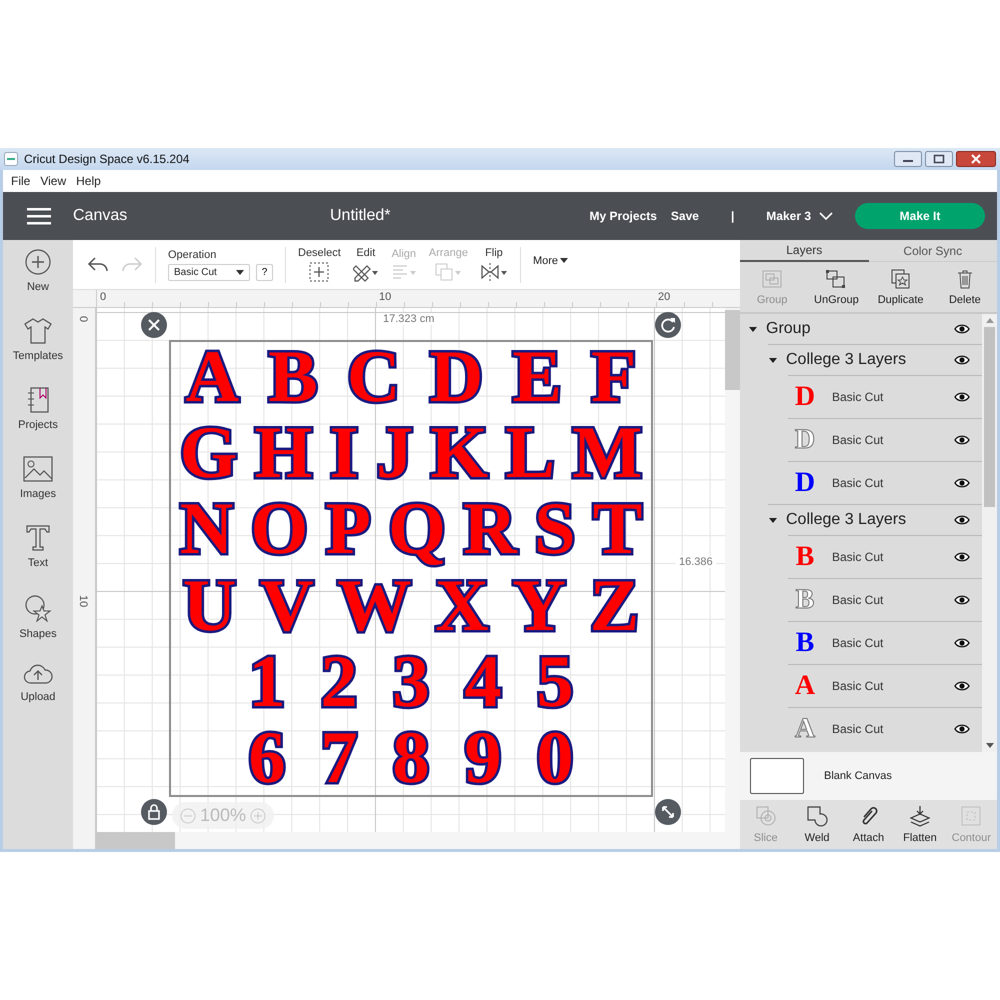 This screenshot has width=1000, height=1000. I want to click on canvas-swatch, so click(777, 776).